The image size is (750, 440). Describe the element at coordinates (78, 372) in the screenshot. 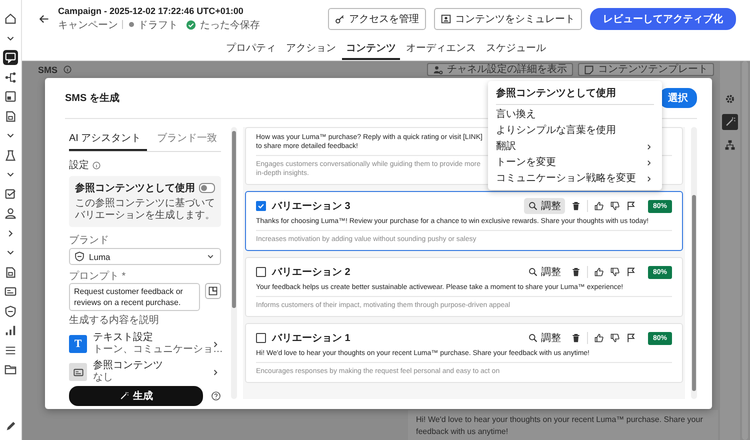

I see `document-tile-icon` at that location.